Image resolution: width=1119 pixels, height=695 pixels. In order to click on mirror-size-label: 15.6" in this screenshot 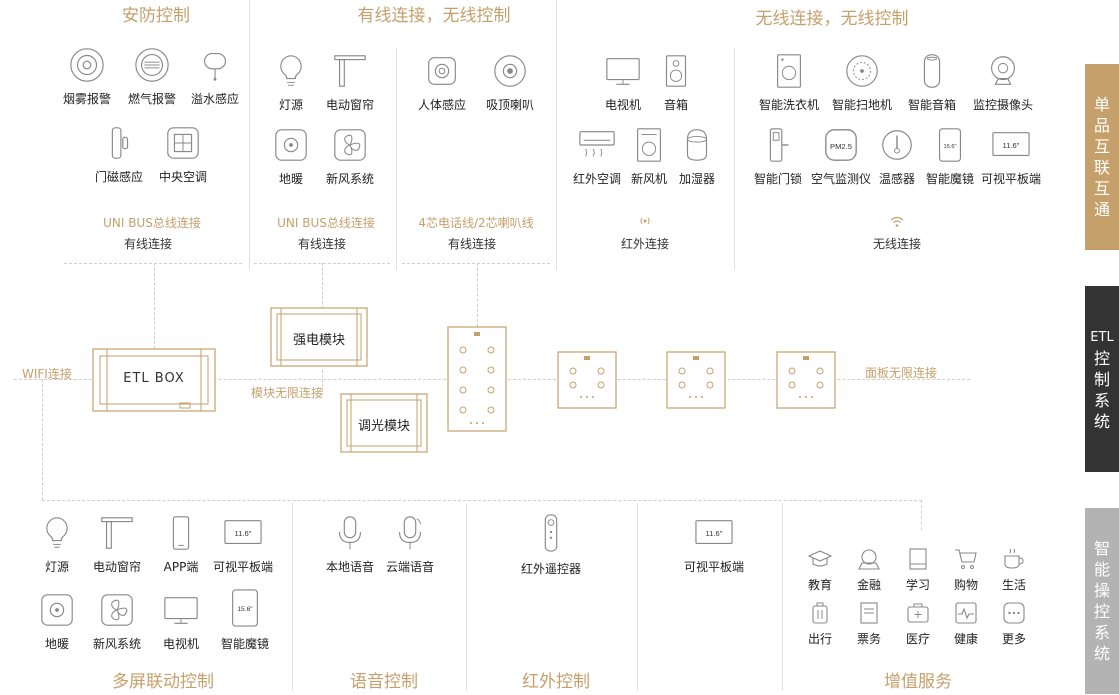, I will do `click(245, 609)`.